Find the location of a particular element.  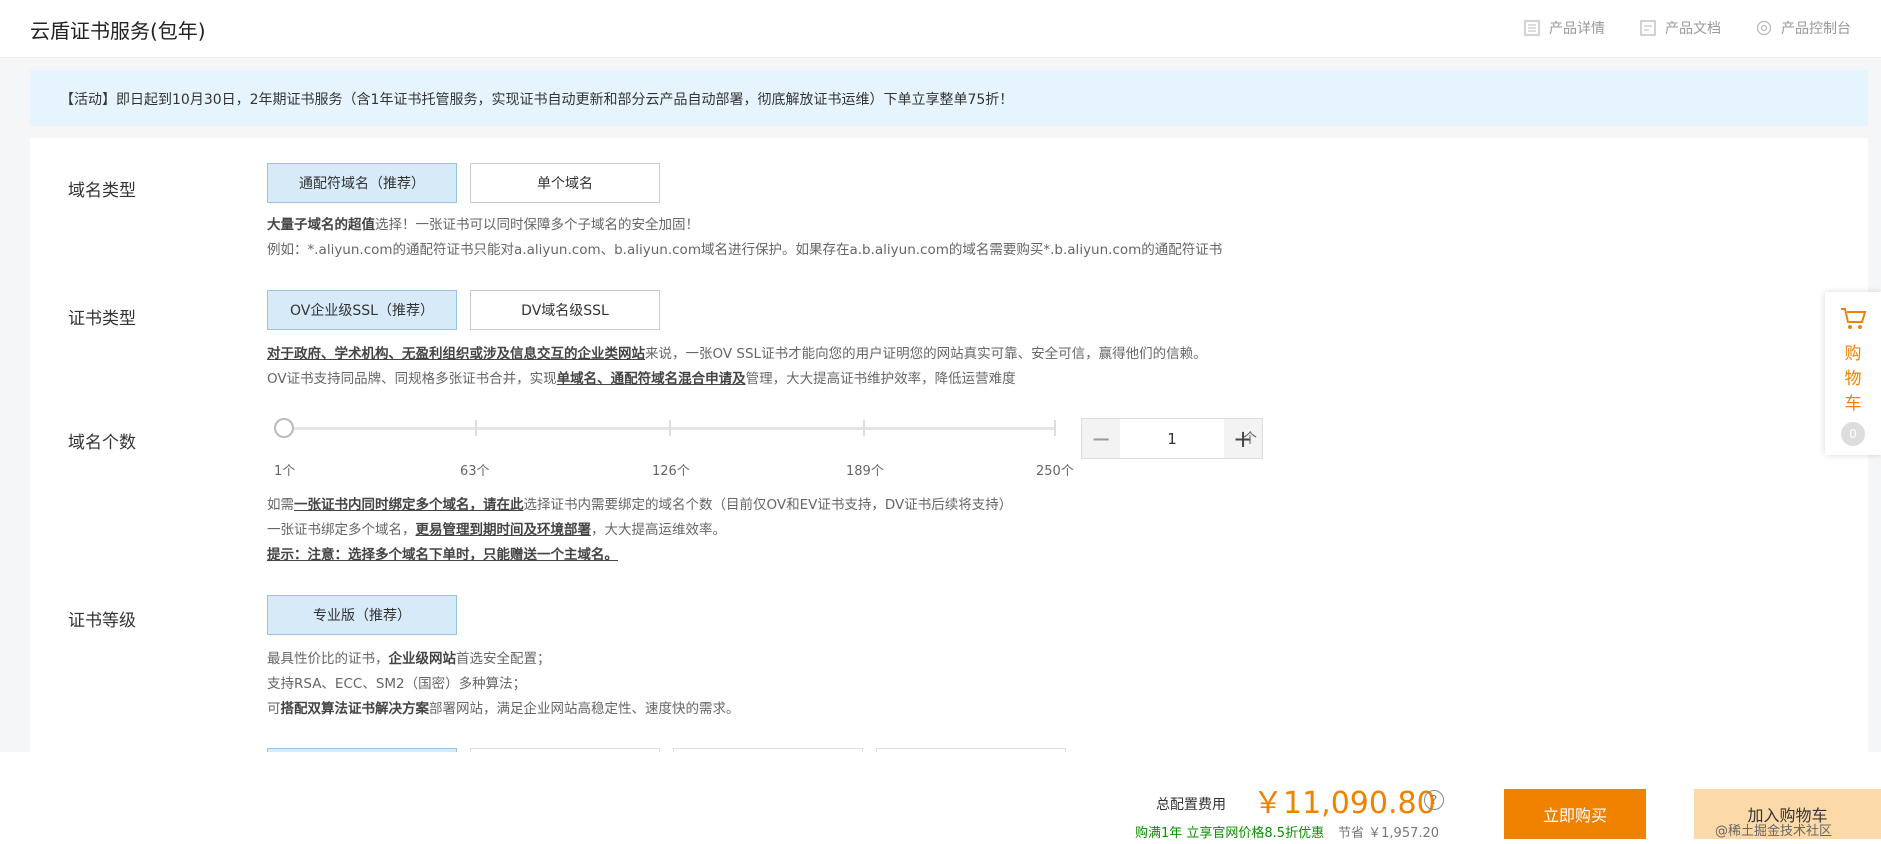

floating-cart: 购物车 0 is located at coordinates (1853, 373).